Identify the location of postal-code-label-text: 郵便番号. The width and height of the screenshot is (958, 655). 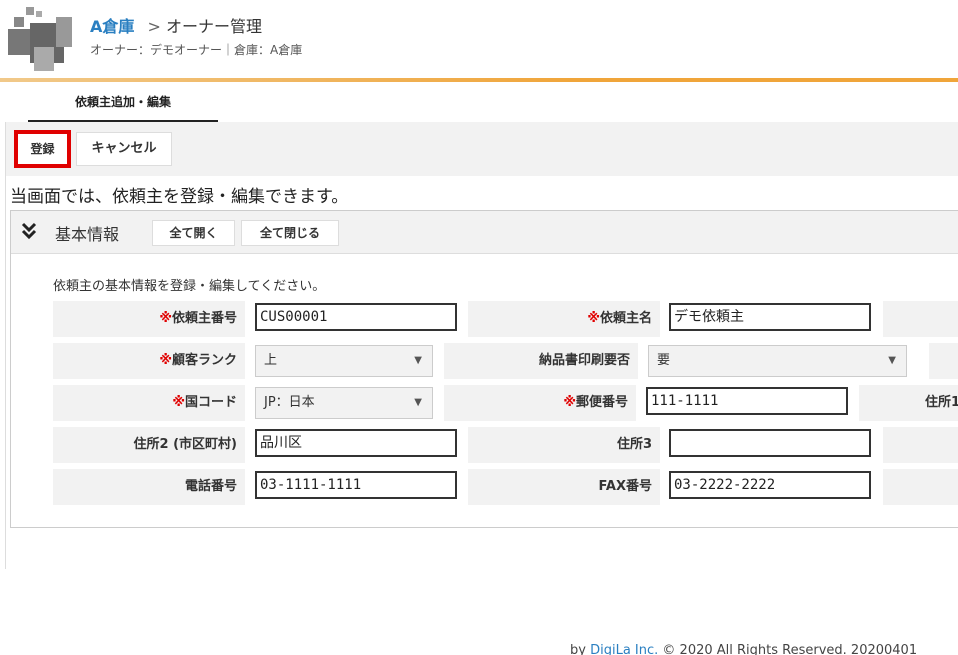
(601, 402).